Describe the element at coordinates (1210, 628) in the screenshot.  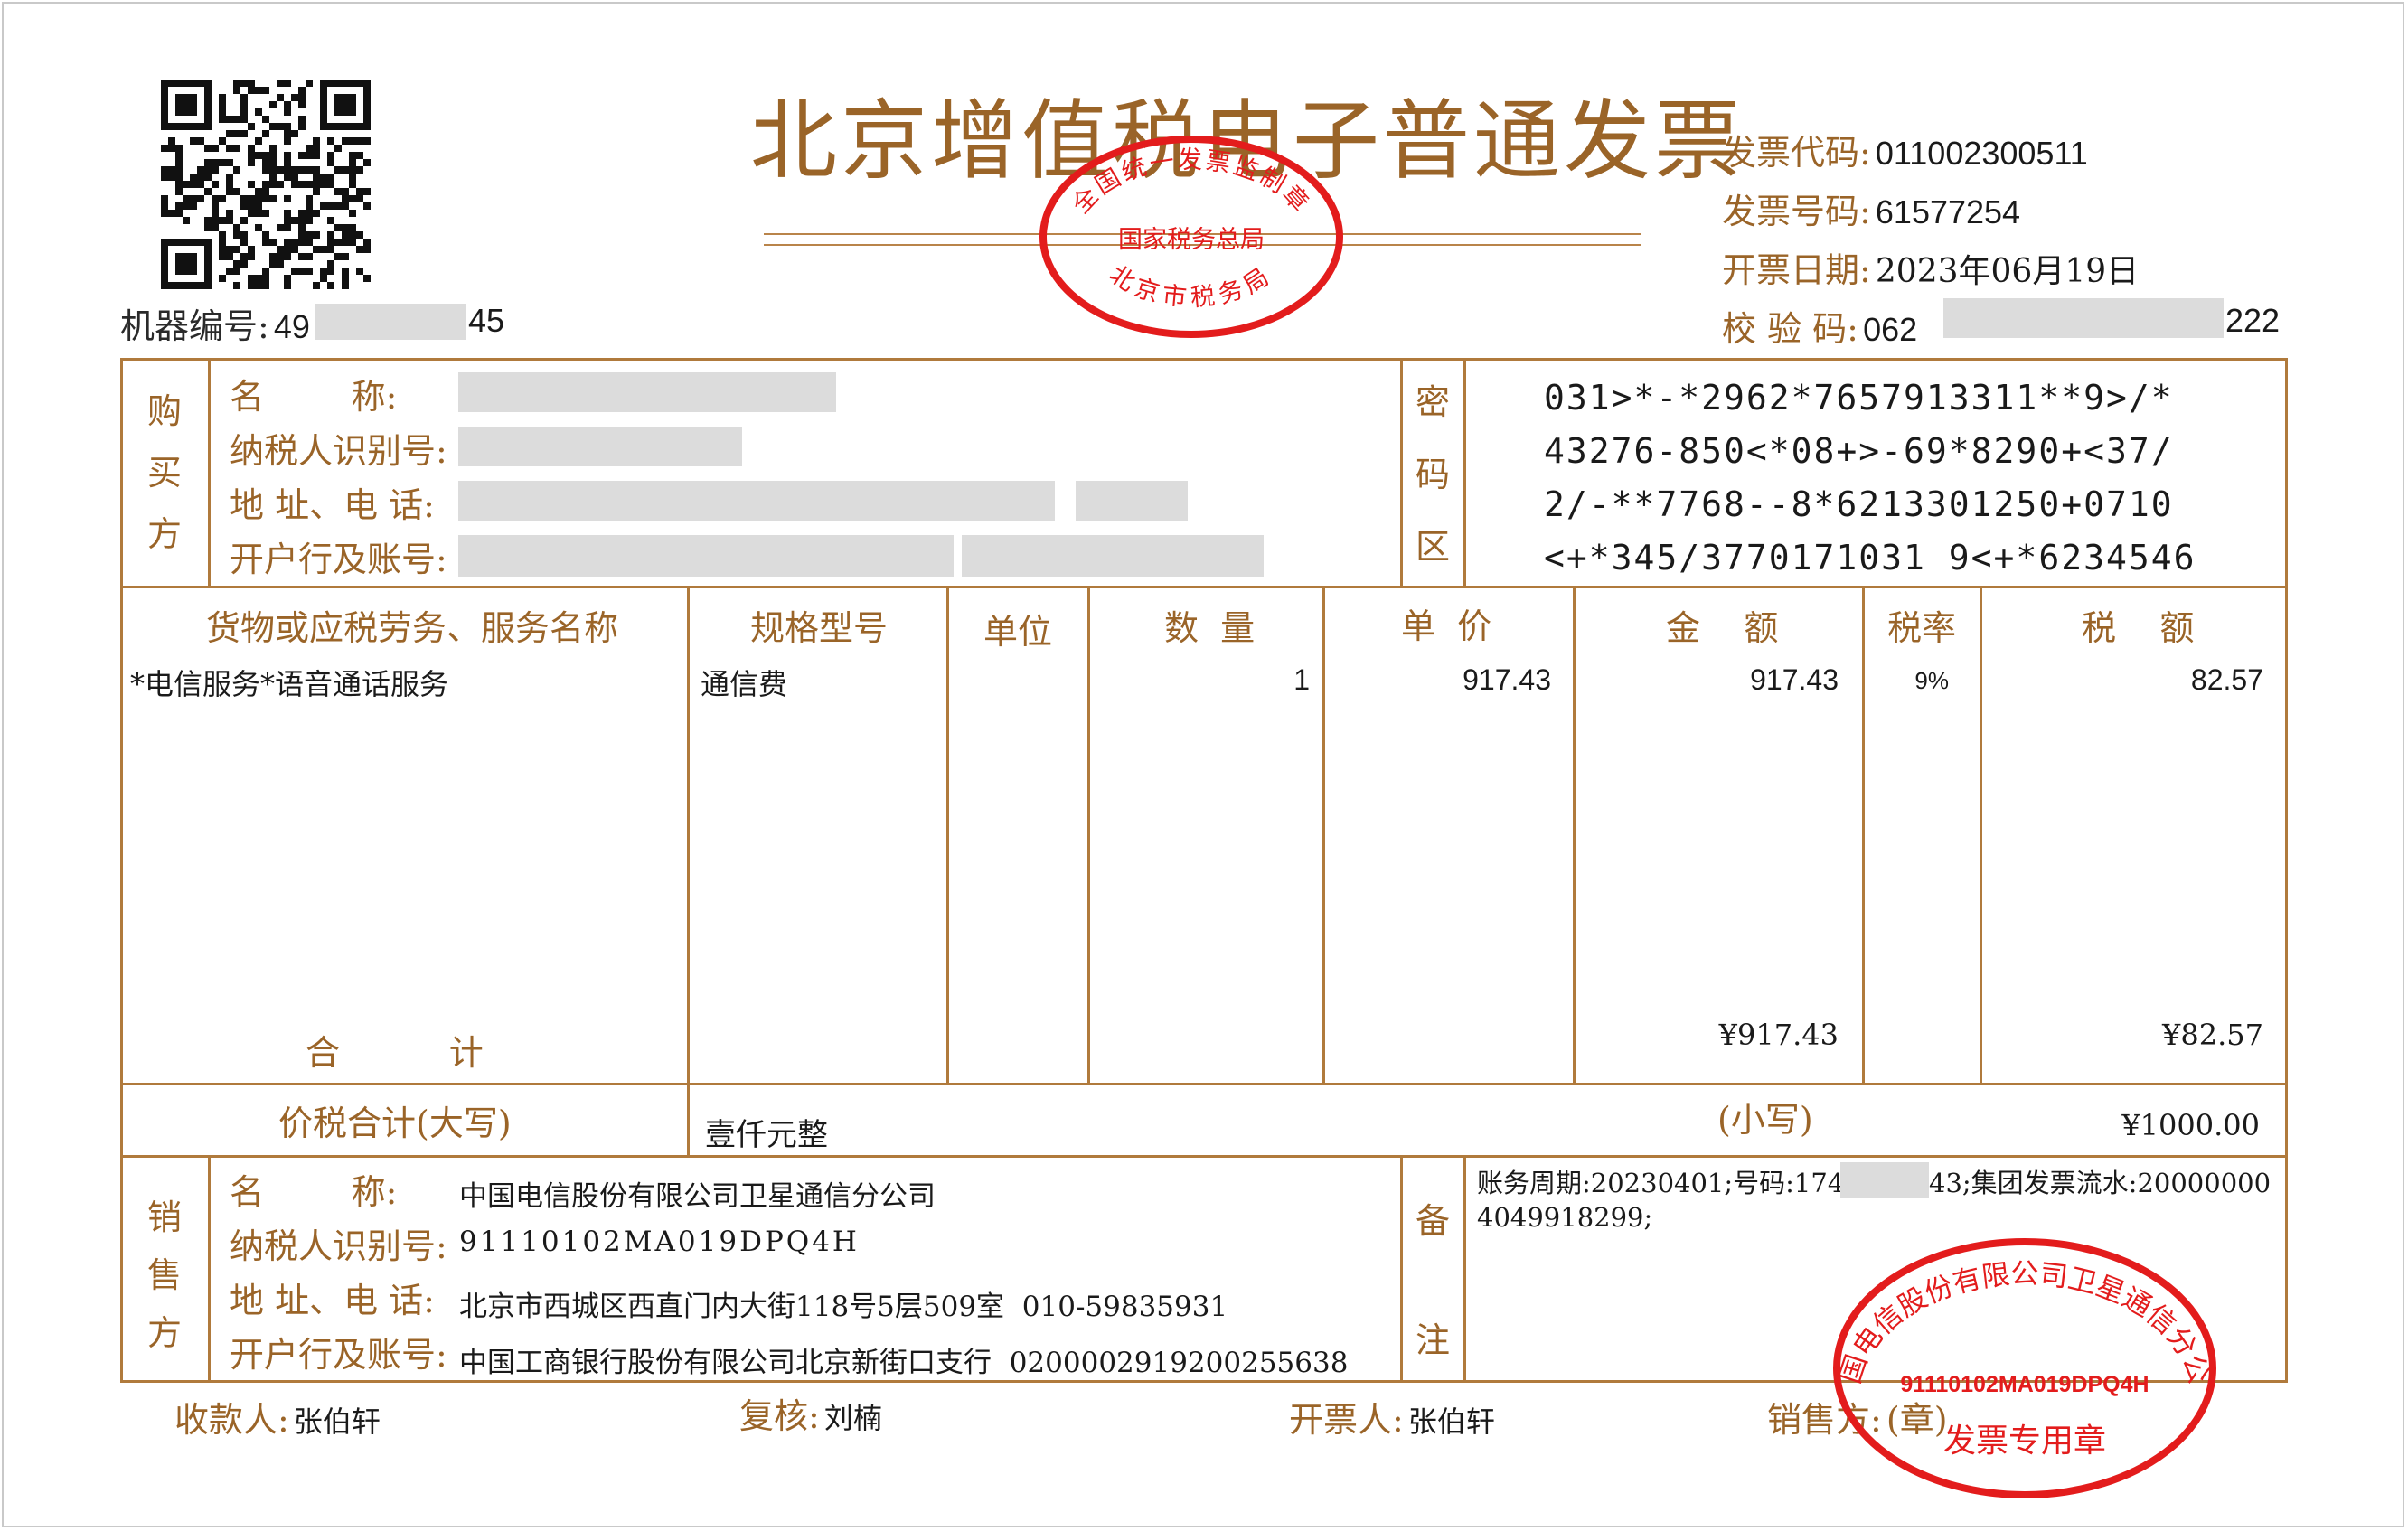
I see `col-qty-header: 数 量` at that location.